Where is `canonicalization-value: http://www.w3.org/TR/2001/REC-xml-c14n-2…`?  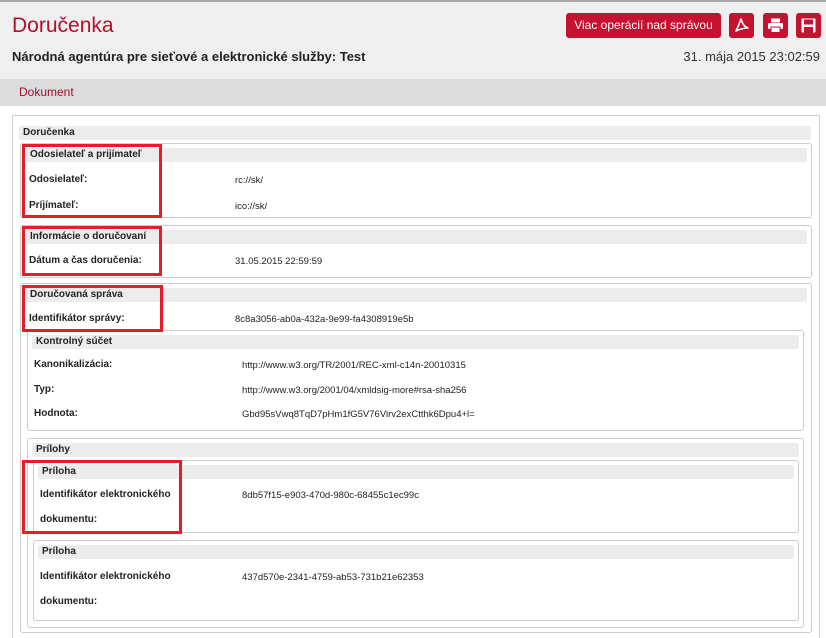
canonicalization-value: http://www.w3.org/TR/2001/REC-xml-c14n-2… is located at coordinates (354, 365).